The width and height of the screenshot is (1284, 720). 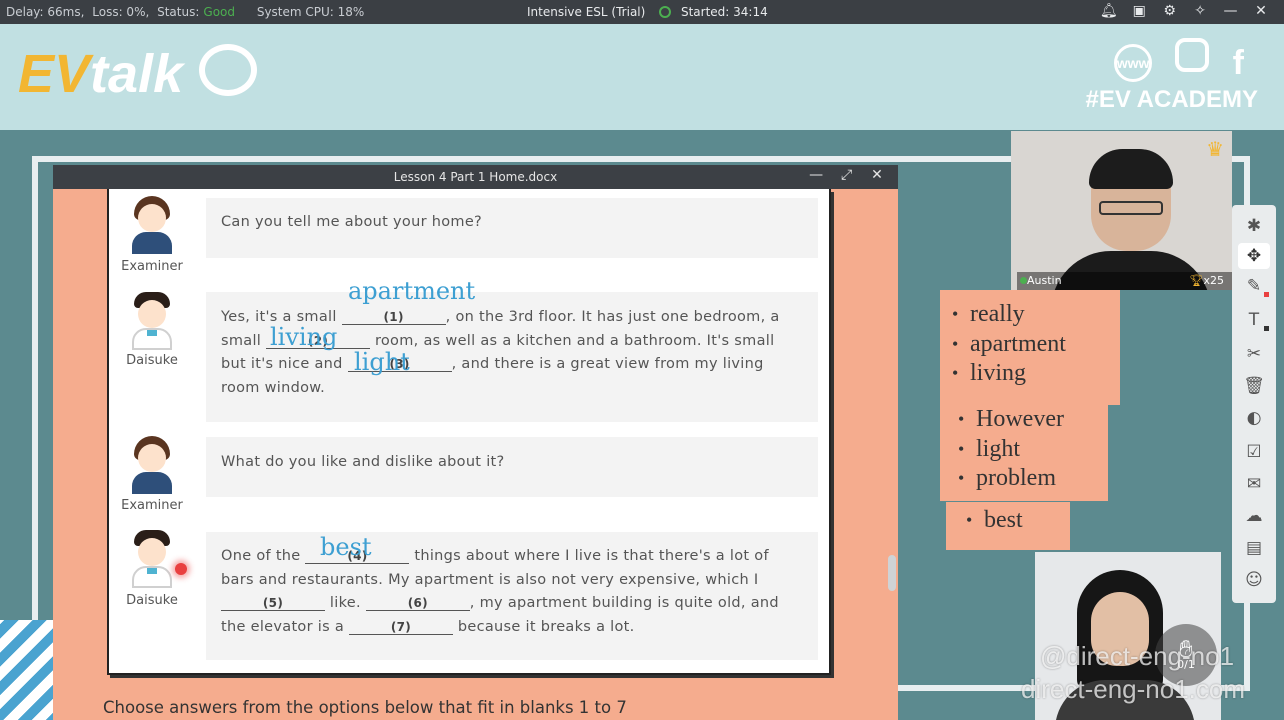 What do you see at coordinates (273, 387) in the screenshot?
I see `answer-text: room window.` at bounding box center [273, 387].